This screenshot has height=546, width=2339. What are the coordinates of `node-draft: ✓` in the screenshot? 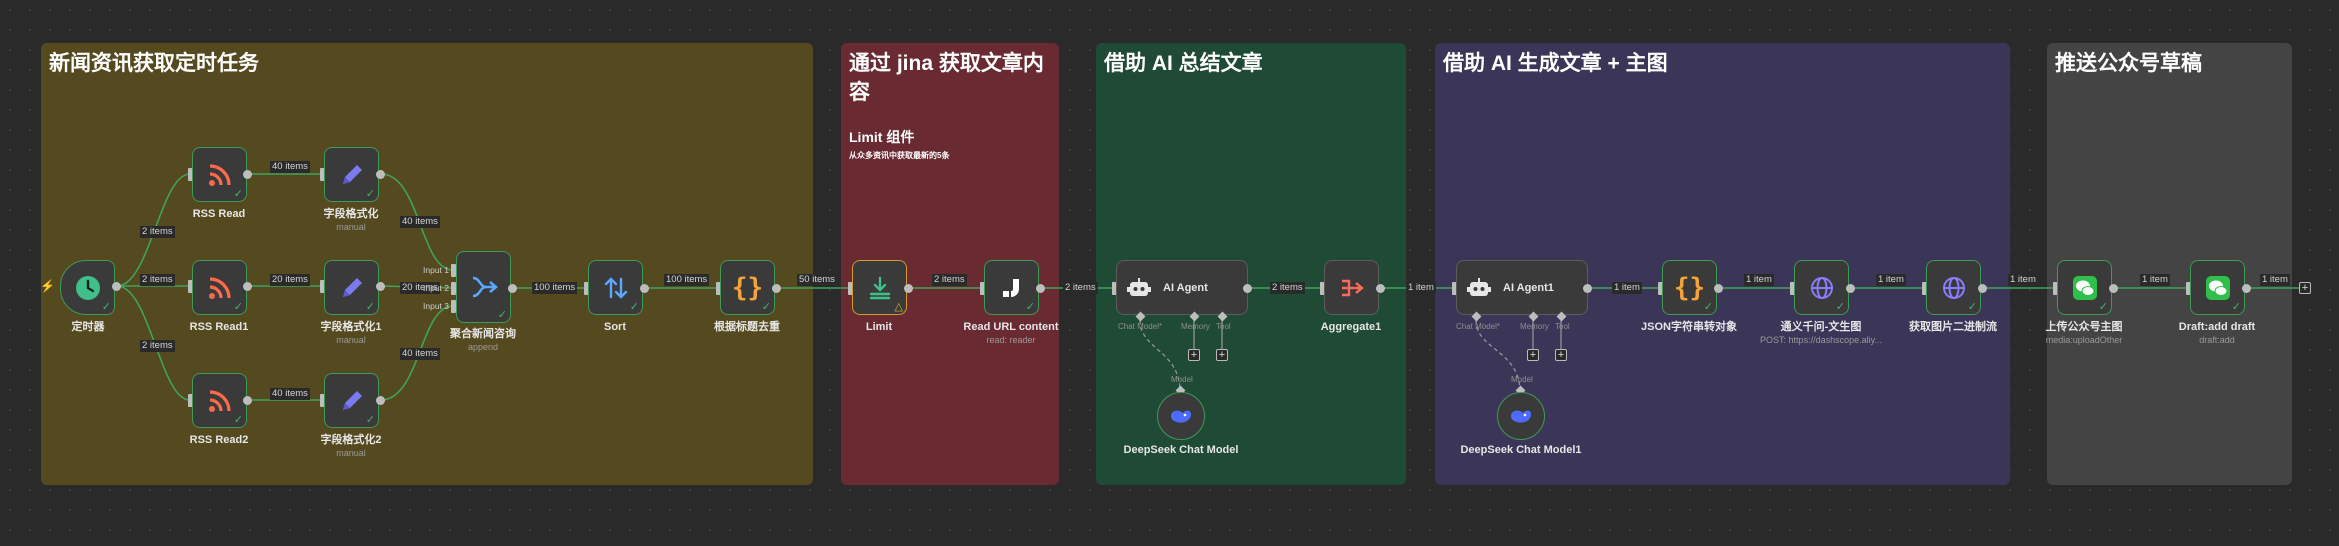 It's located at (2217, 287).